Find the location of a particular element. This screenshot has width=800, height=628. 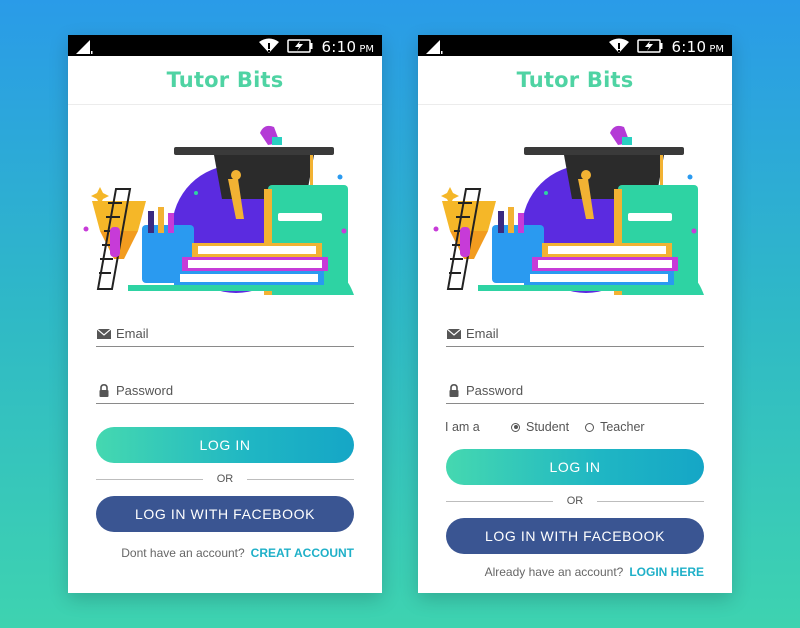

create-account-link: CREAT ACCOUNT is located at coordinates (302, 553).